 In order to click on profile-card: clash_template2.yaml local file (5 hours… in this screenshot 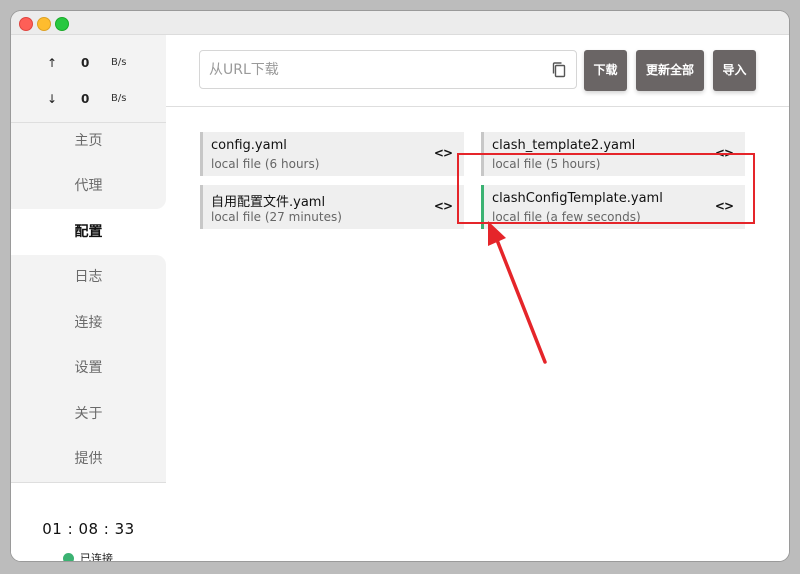, I will do `click(613, 154)`.